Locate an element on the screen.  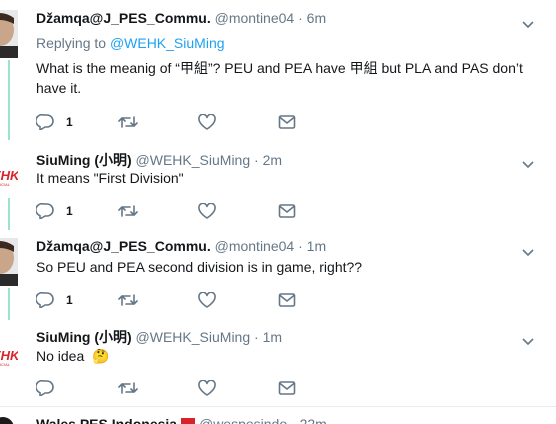
tweet-header: Džamqa@J_PES_Commu. @montine04 · 1m is located at coordinates (181, 246).